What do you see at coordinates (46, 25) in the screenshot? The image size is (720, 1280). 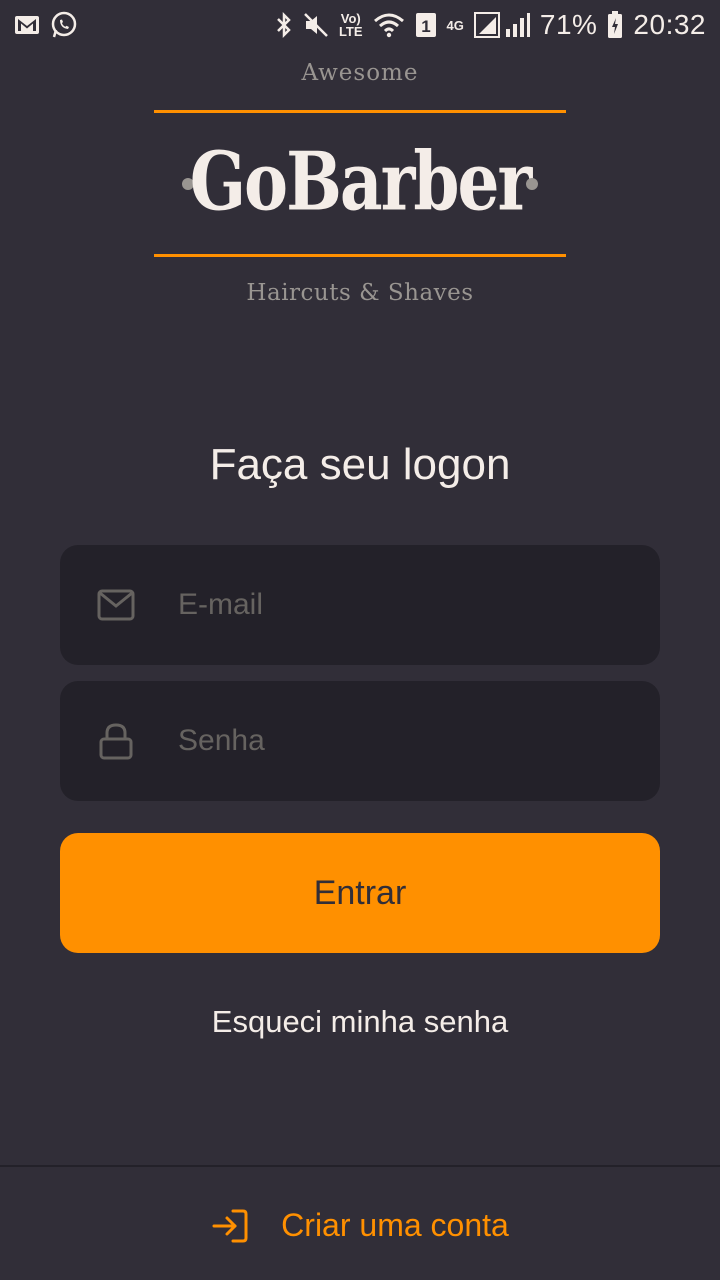 I see `status-bar-left` at bounding box center [46, 25].